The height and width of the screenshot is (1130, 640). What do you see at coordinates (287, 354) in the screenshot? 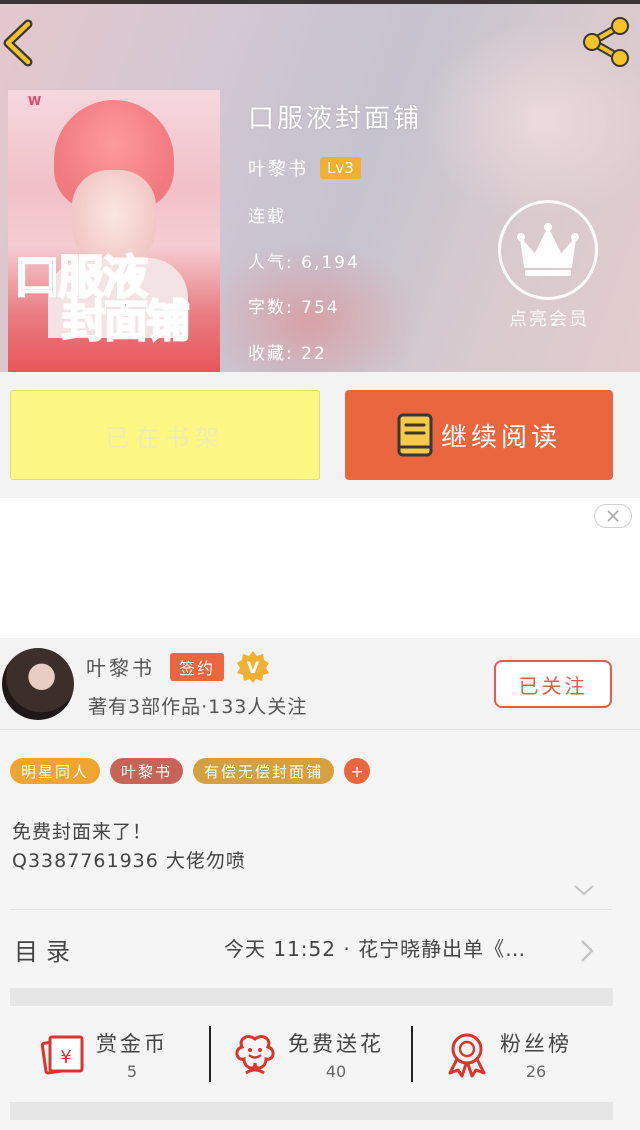
I see `favorites-text: 收藏: 22` at bounding box center [287, 354].